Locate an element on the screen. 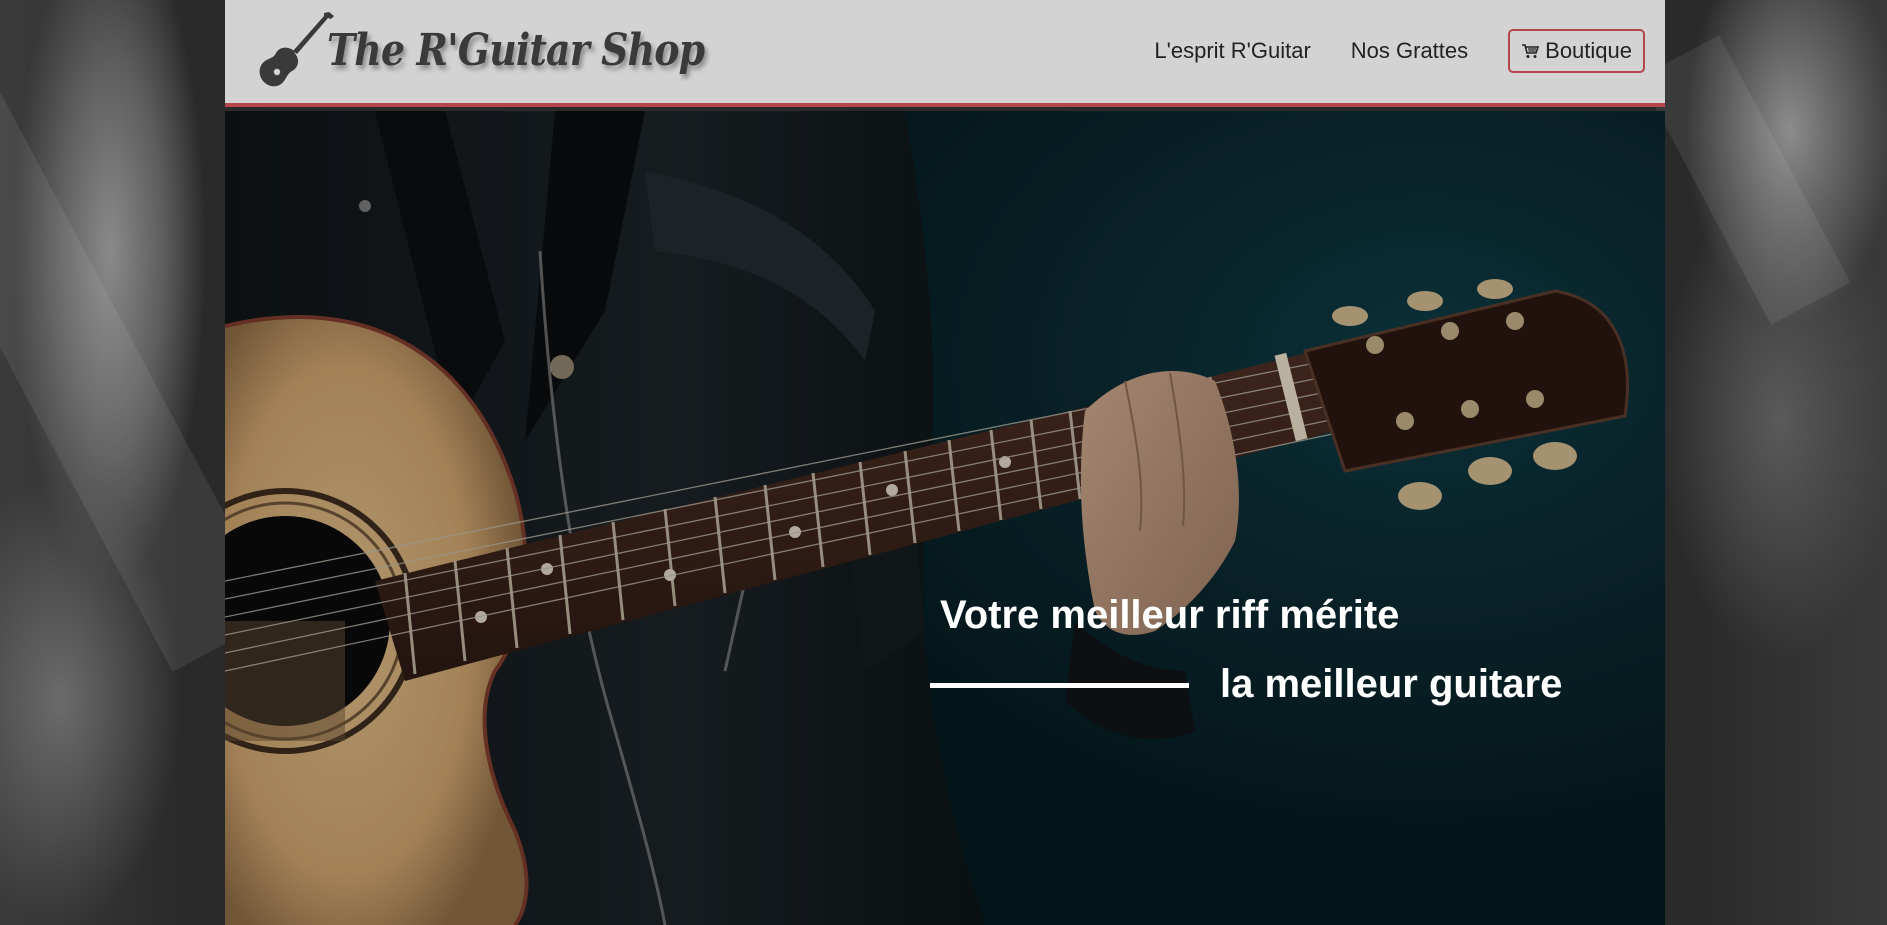 The height and width of the screenshot is (925, 1887). shop-button-label: Boutique is located at coordinates (1588, 50).